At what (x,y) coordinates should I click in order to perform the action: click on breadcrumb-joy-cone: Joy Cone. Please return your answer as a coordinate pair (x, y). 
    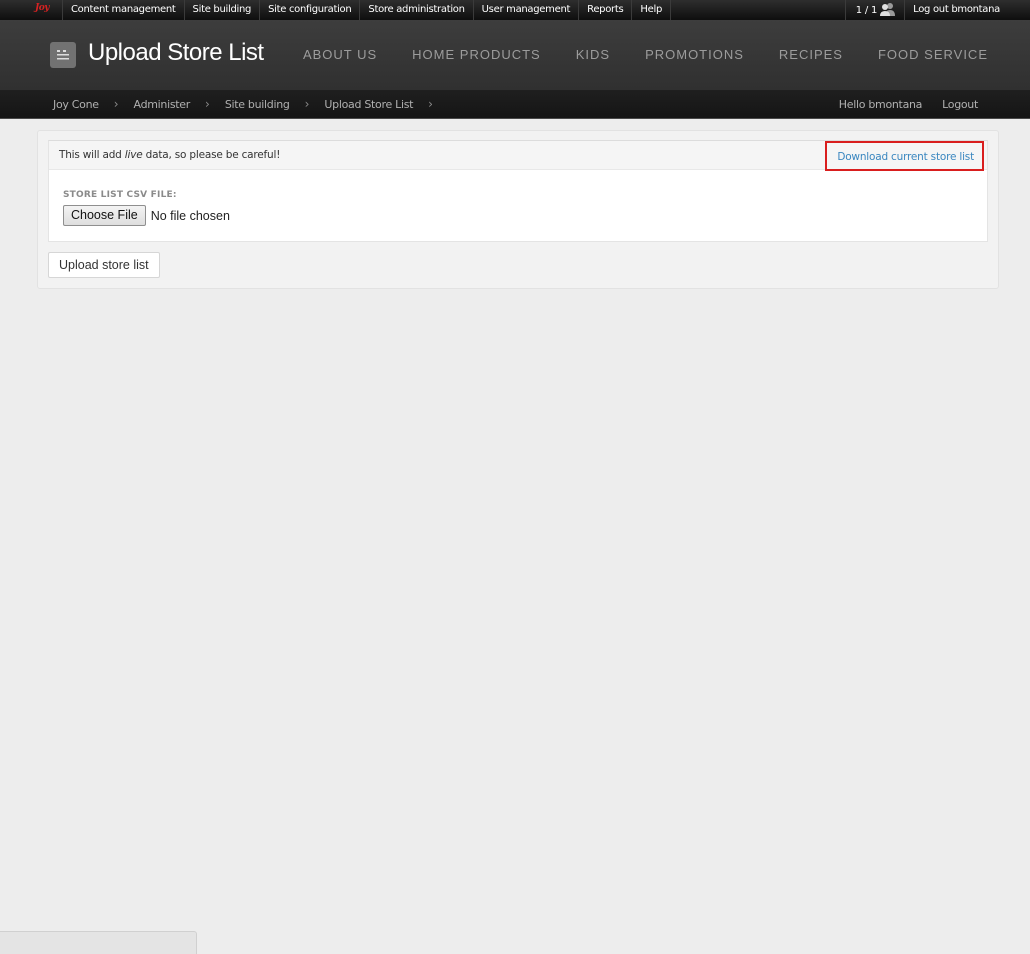
    Looking at the image, I should click on (76, 104).